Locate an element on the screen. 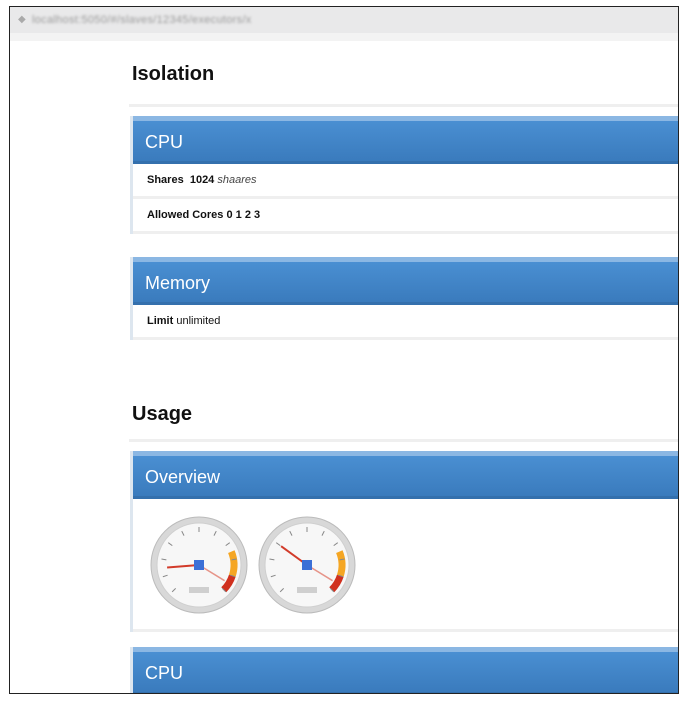  usage-cpu-panel-title: CPU is located at coordinates (405, 670).